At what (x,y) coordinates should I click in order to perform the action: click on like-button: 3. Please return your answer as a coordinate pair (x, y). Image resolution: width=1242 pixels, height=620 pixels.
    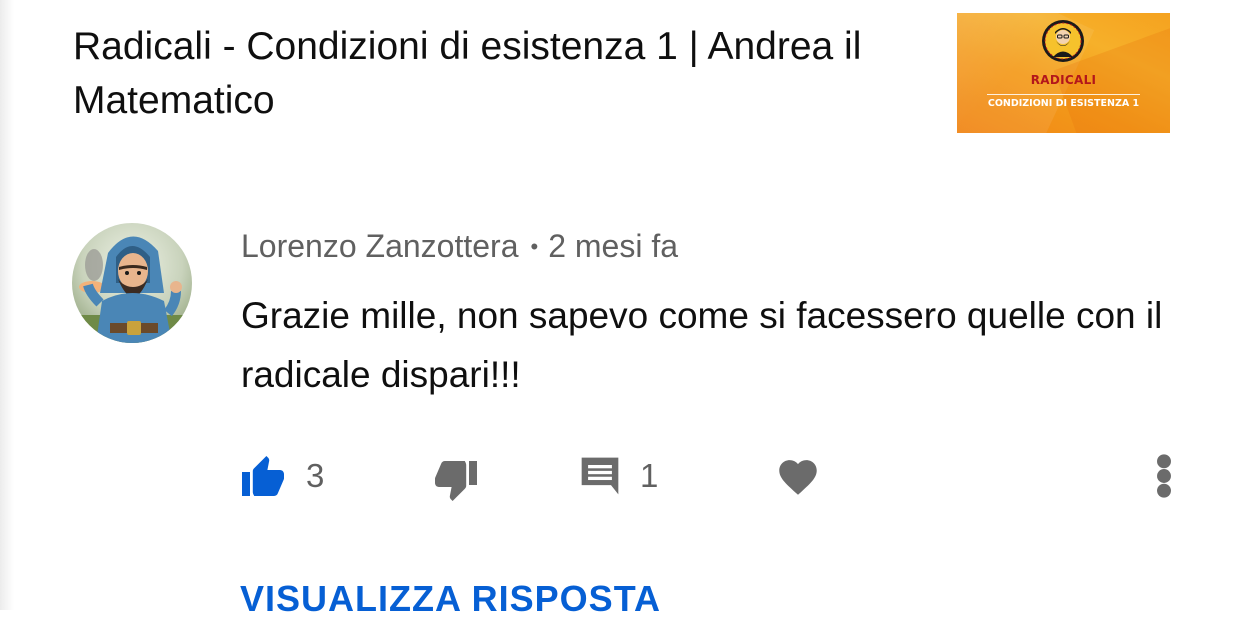
    Looking at the image, I should click on (282, 476).